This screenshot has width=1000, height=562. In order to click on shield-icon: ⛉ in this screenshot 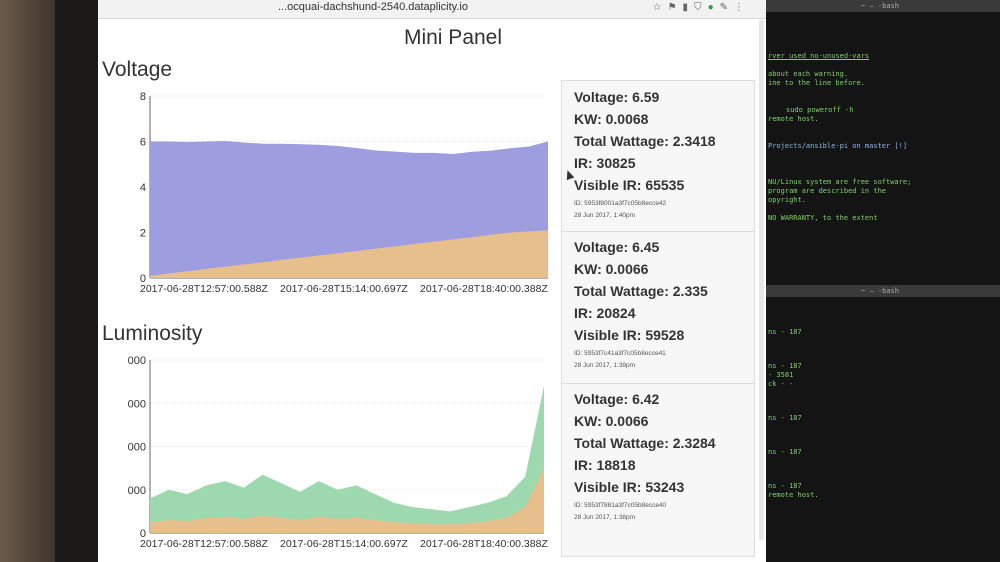, I will do `click(698, 7)`.